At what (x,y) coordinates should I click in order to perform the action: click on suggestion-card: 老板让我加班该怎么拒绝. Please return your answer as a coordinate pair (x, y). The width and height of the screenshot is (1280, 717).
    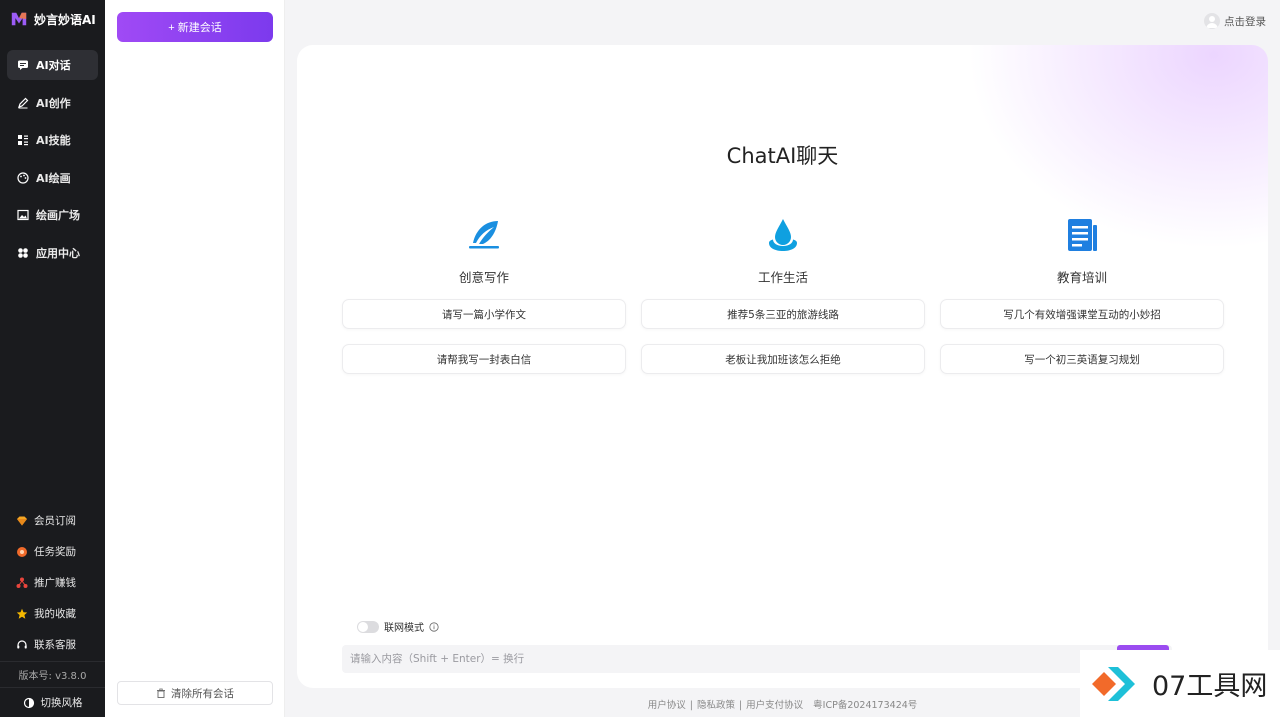
    Looking at the image, I should click on (783, 359).